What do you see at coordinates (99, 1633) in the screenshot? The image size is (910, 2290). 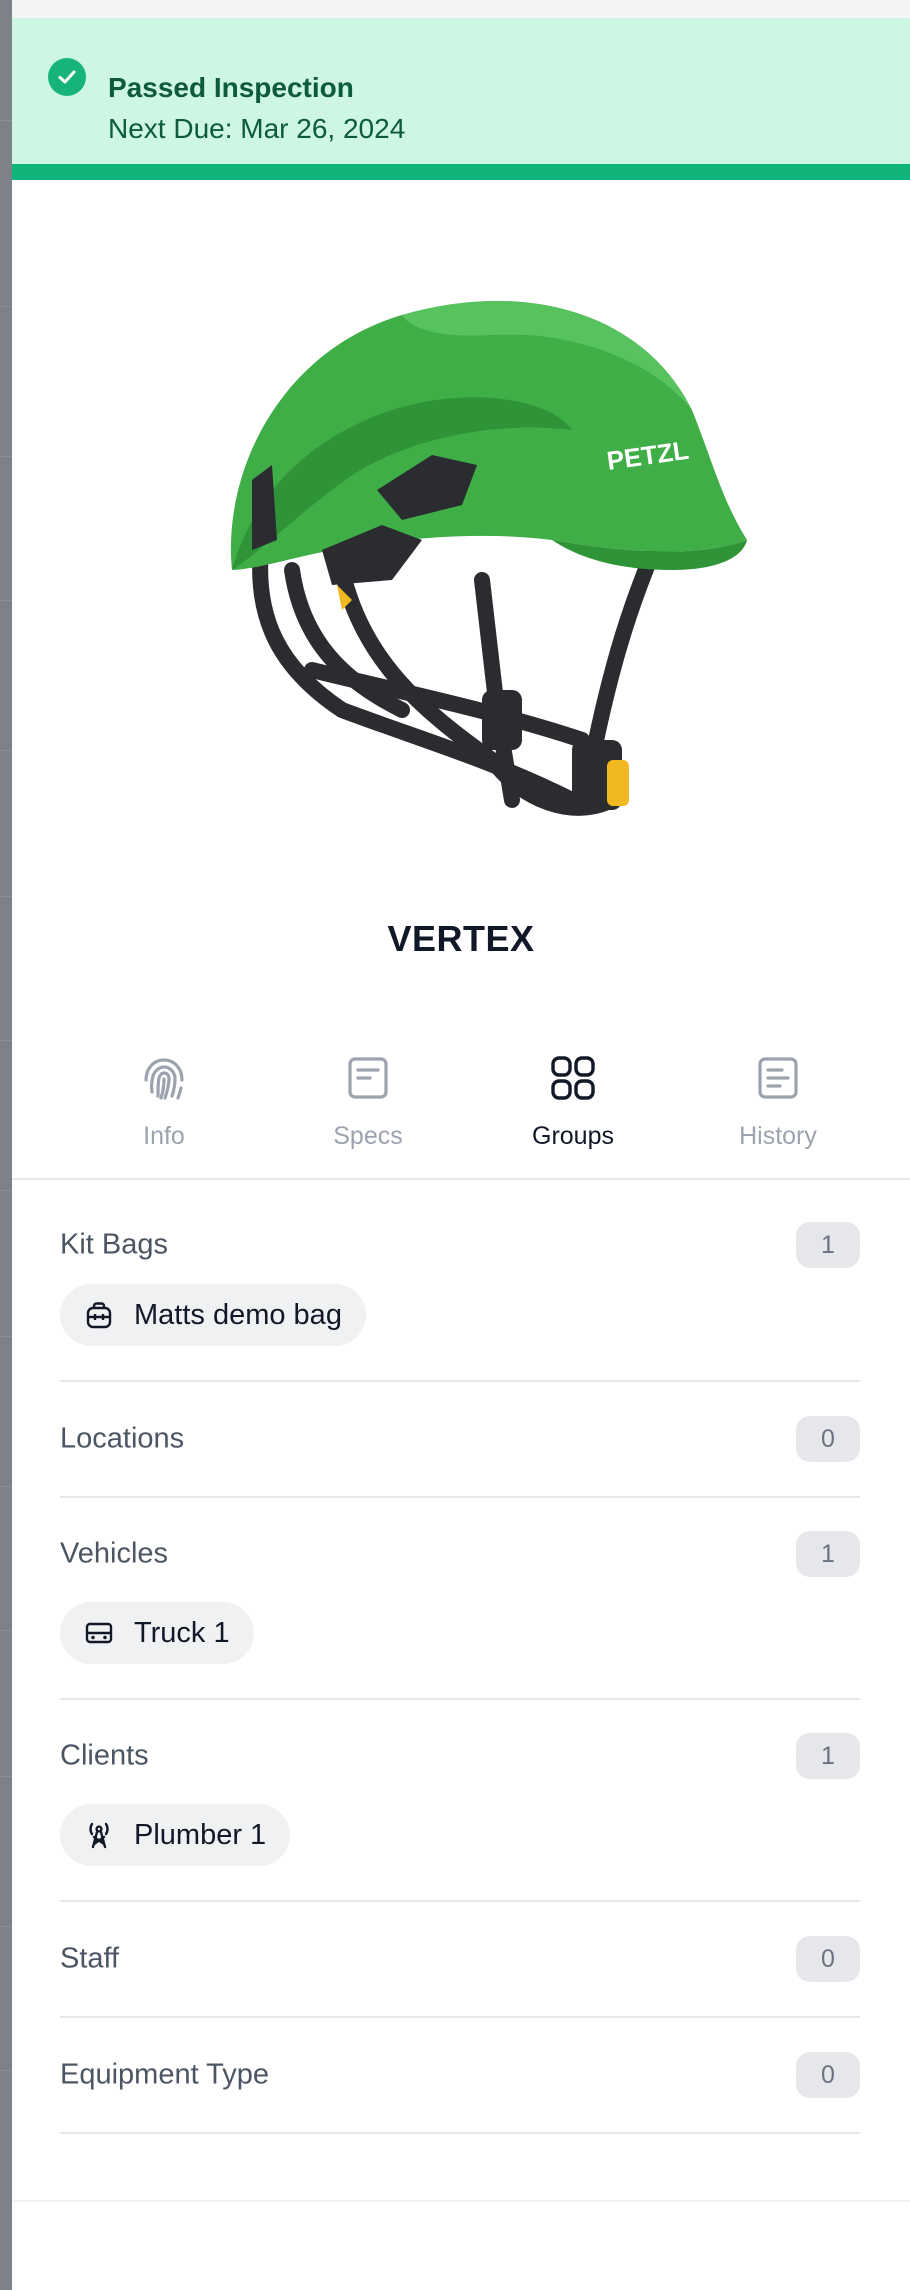 I see `vehicle-icon` at bounding box center [99, 1633].